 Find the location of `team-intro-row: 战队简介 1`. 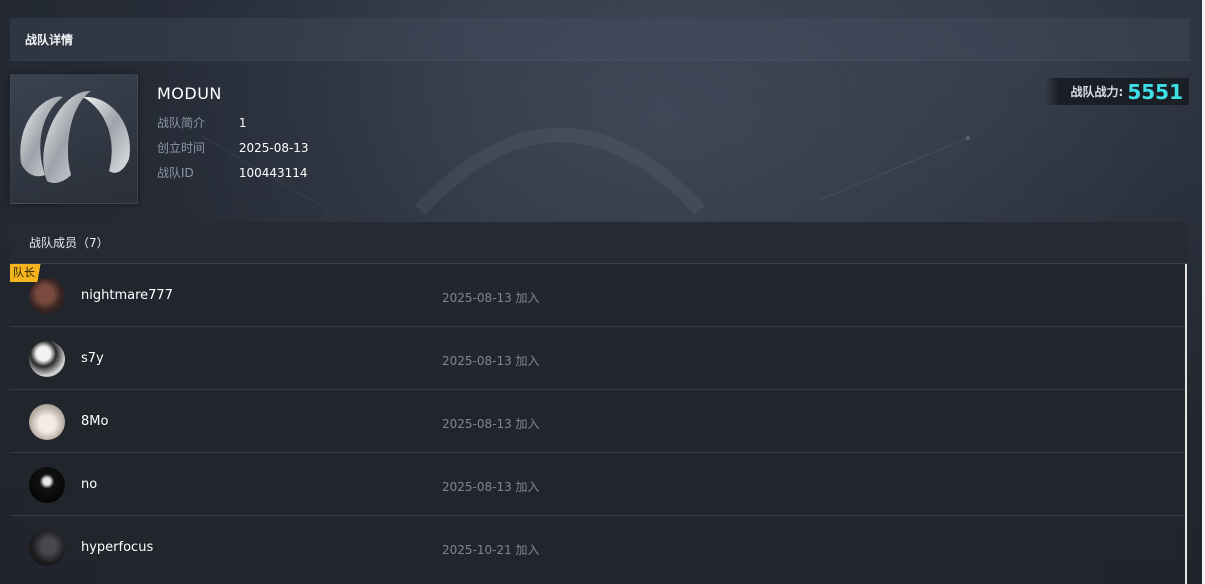

team-intro-row: 战队简介 1 is located at coordinates (201, 122).